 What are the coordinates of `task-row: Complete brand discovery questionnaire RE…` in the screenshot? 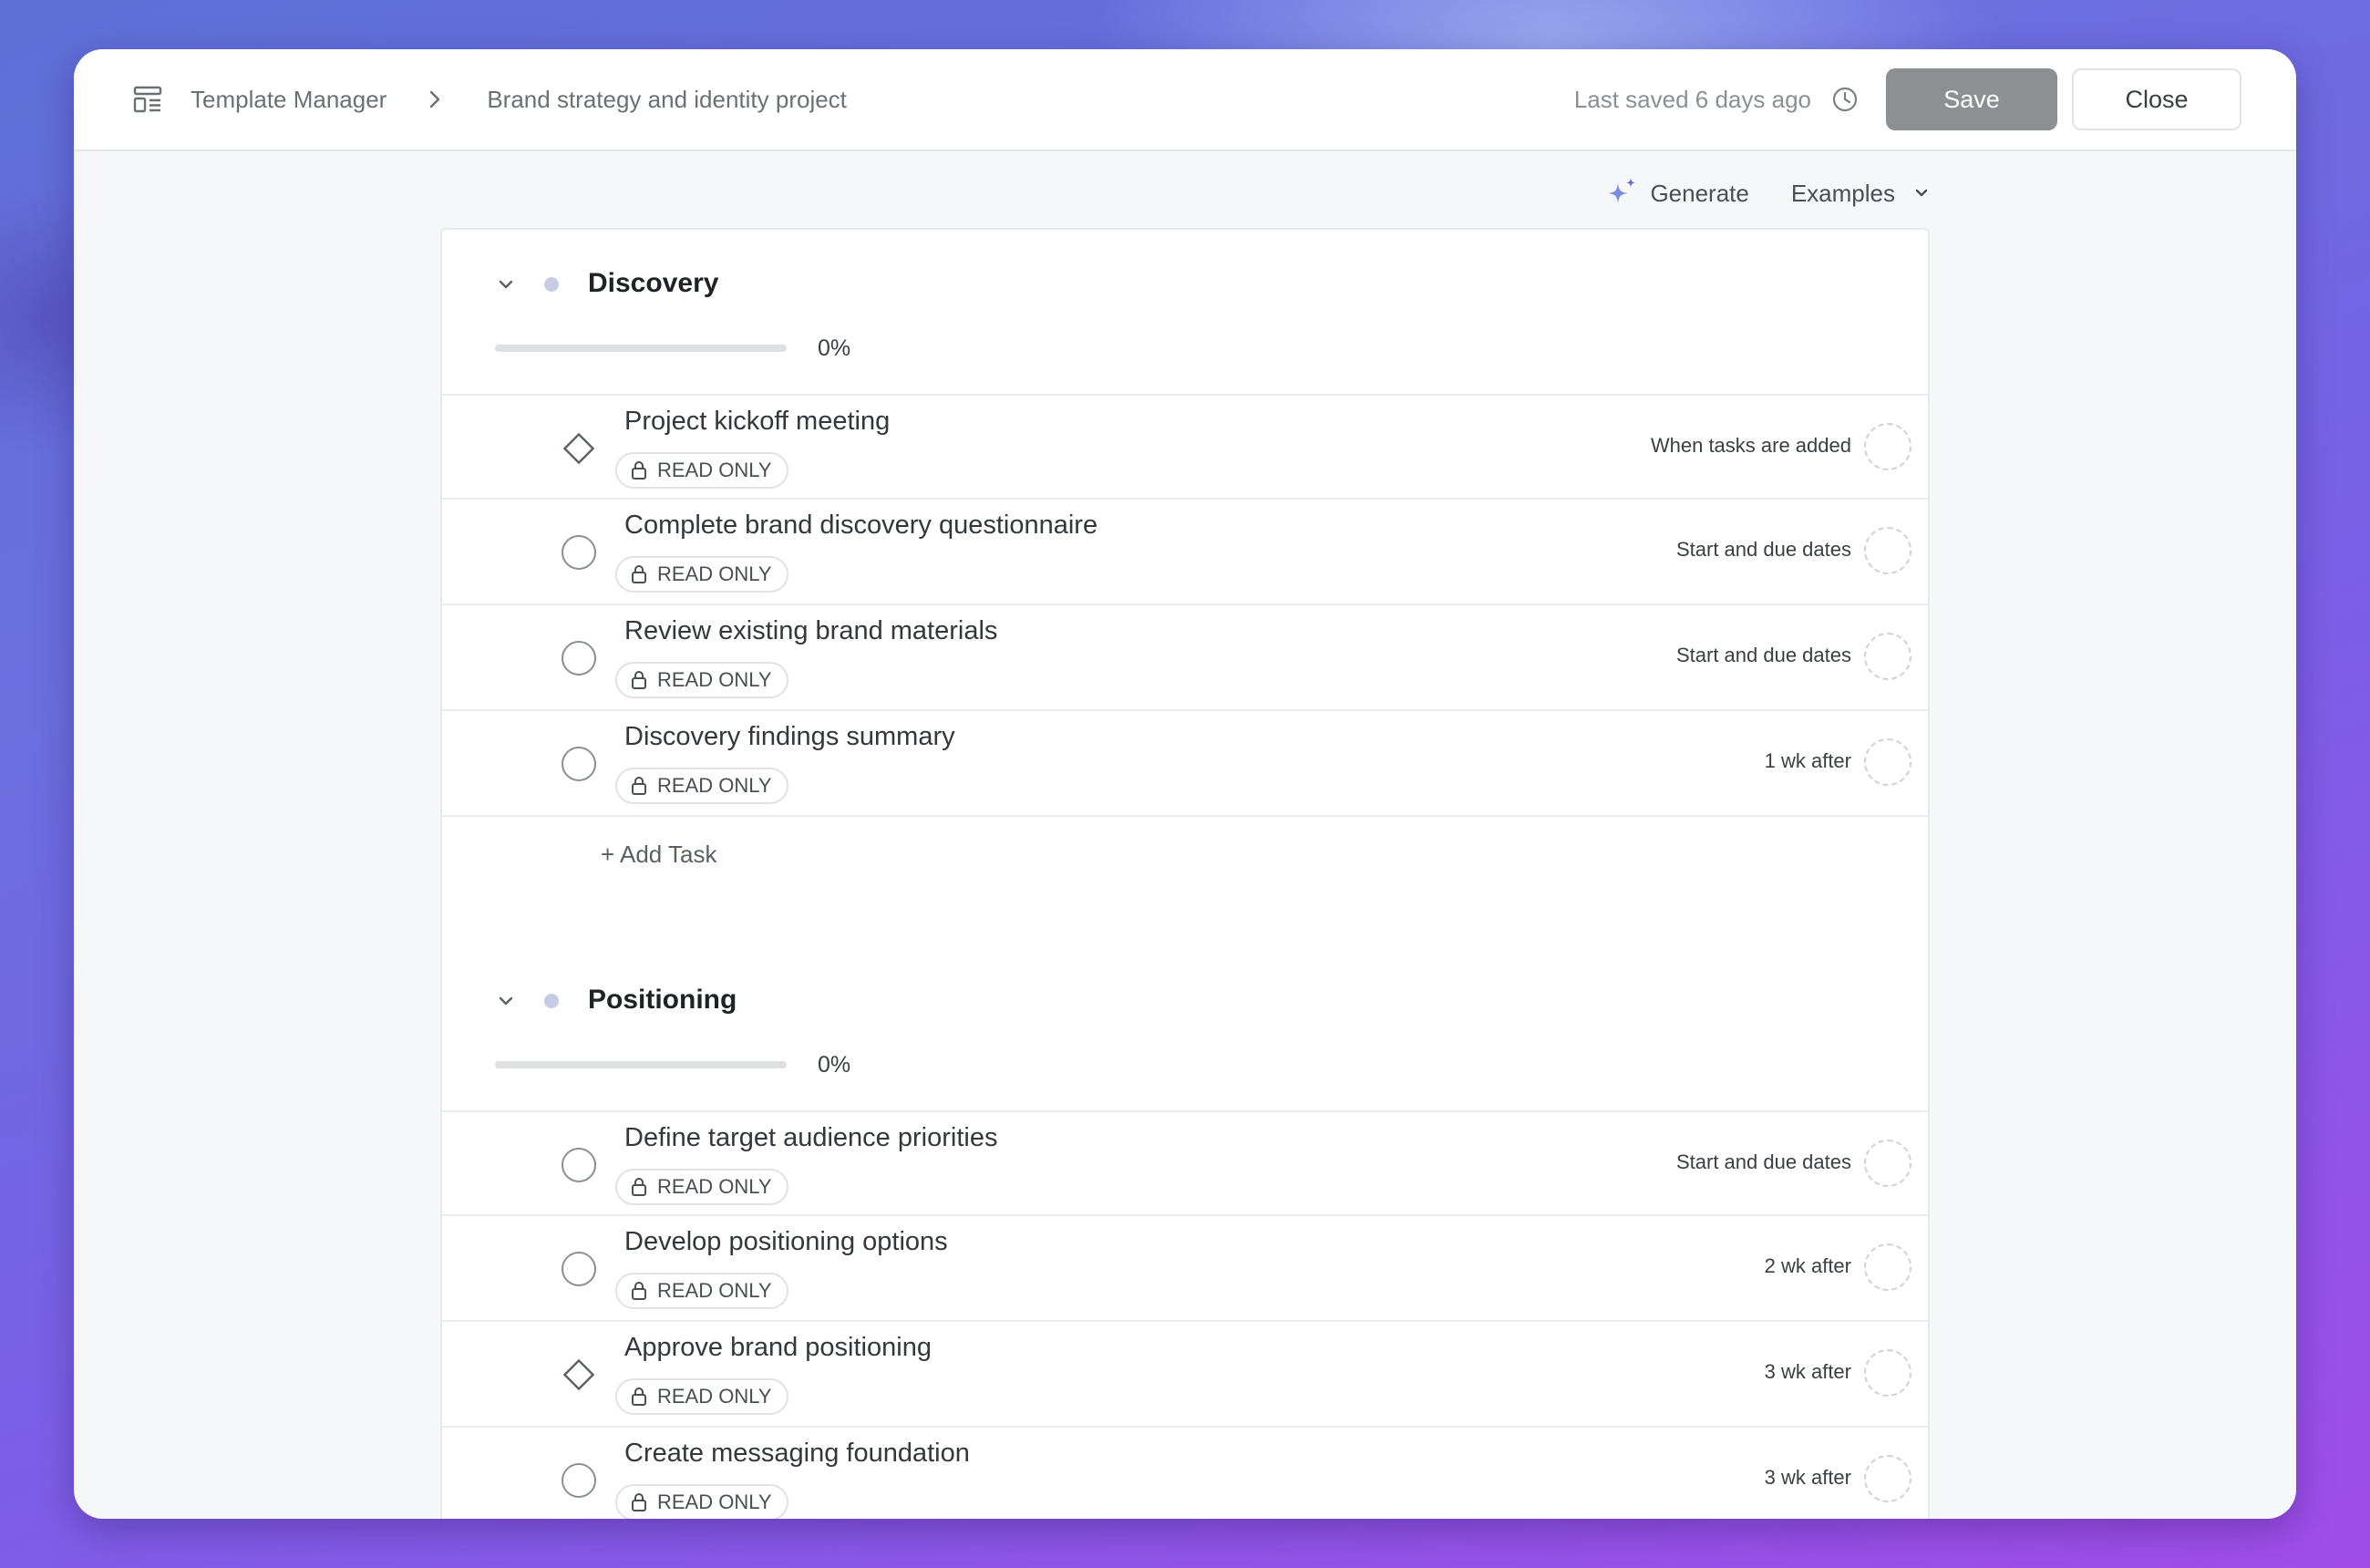 It's located at (1185, 550).